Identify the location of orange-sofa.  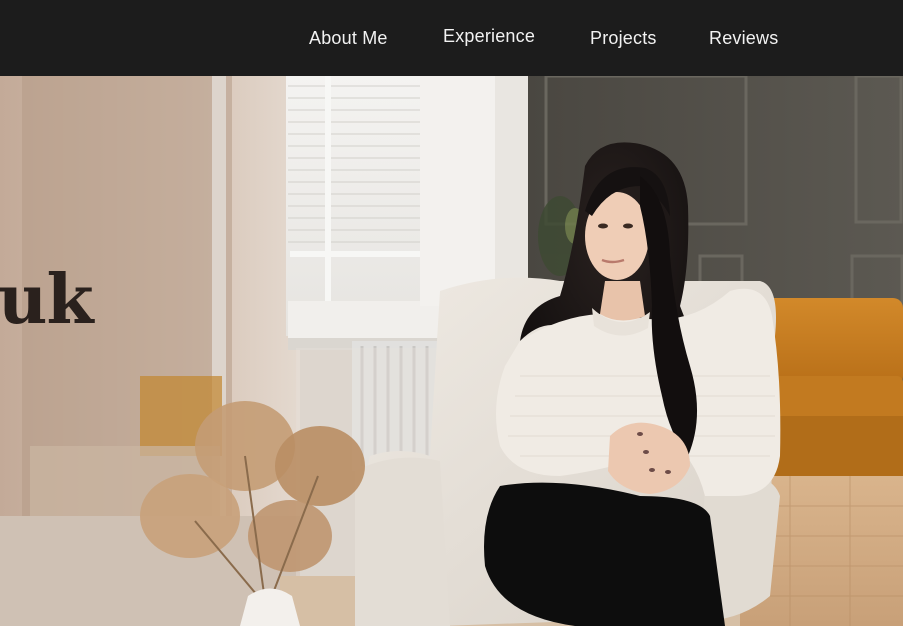
(831, 387).